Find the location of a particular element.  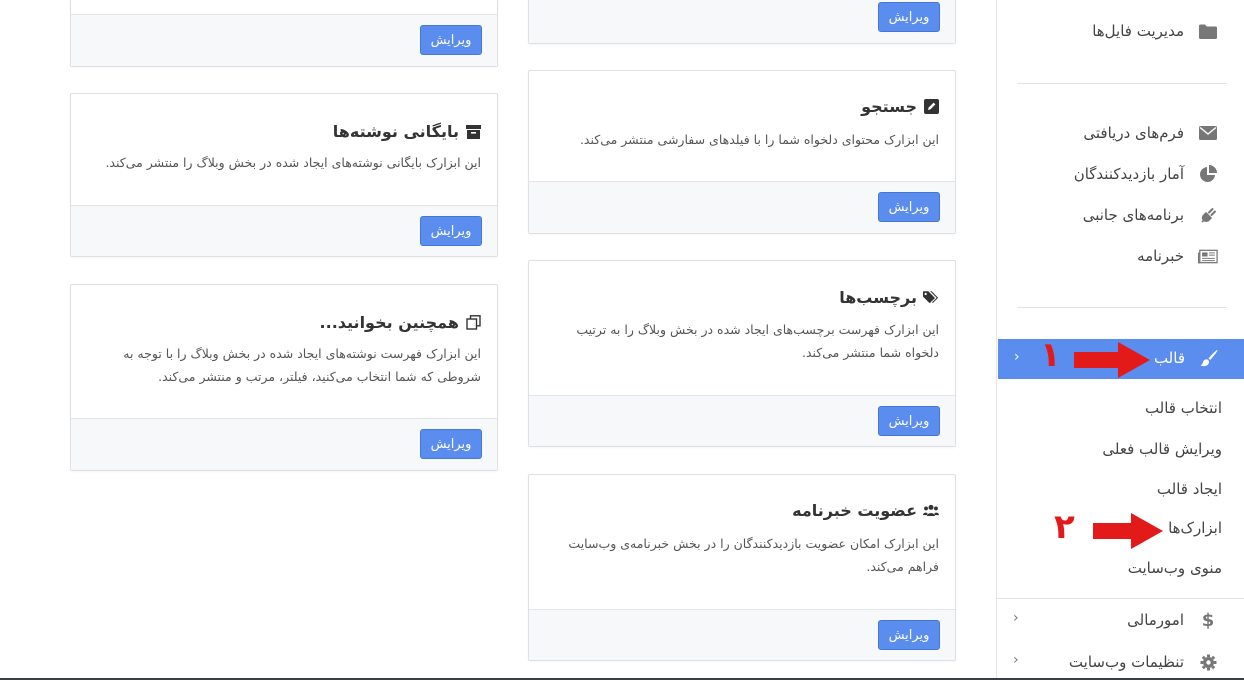

dollar-icon: $ is located at coordinates (1208, 620).